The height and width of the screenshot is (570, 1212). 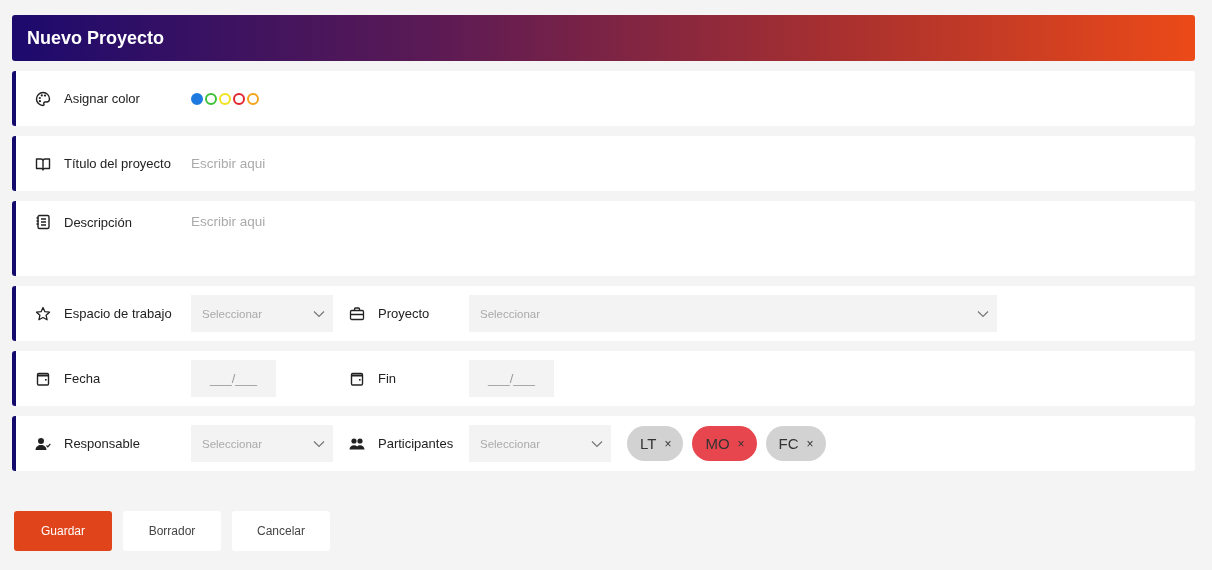 I want to click on field-label: Fecha, so click(x=82, y=378).